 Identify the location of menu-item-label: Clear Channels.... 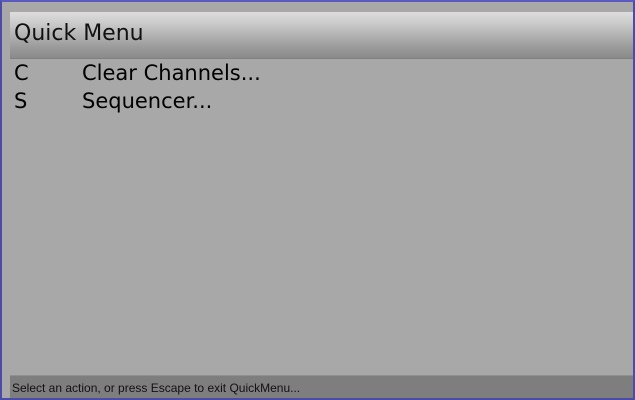
(171, 73).